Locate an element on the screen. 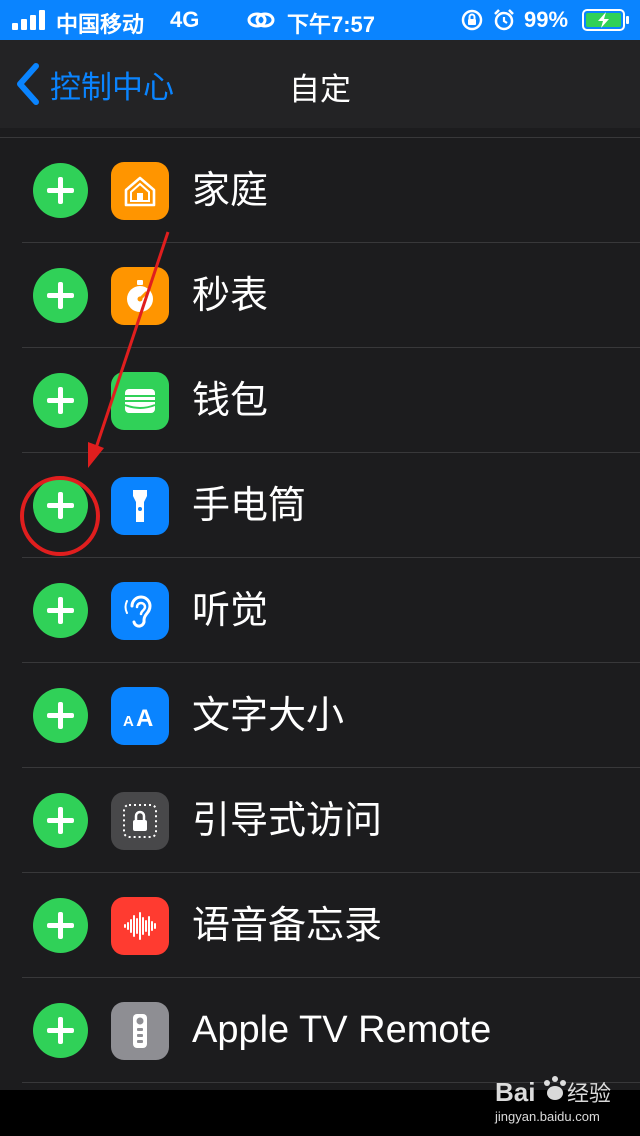  list-item-voice-memos: 语音备忘录 is located at coordinates (320, 925).